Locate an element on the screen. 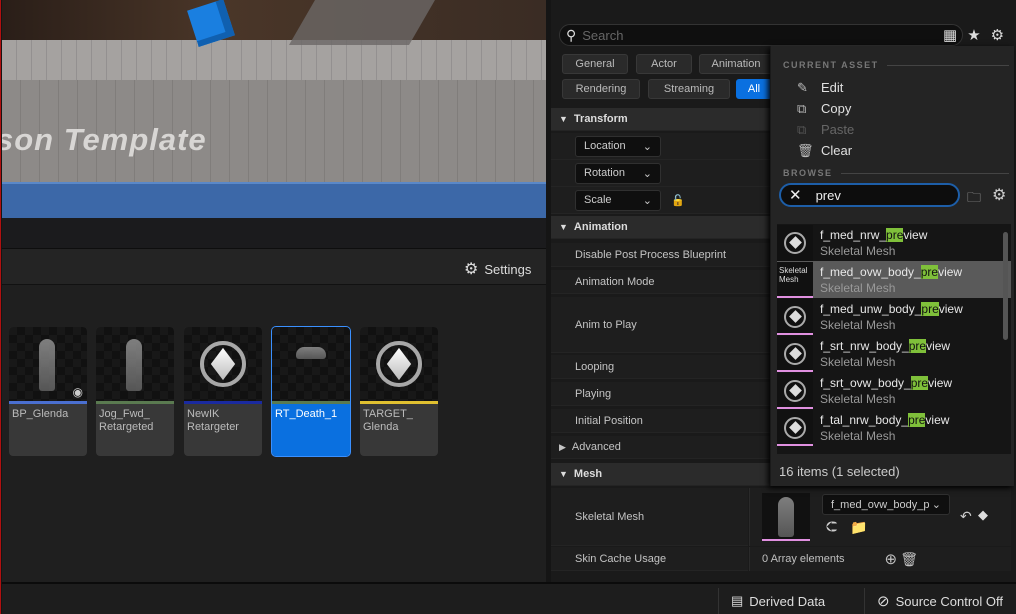 The height and width of the screenshot is (614, 1016). property-row: Disable Post Process Blueprint is located at coordinates (661, 255).